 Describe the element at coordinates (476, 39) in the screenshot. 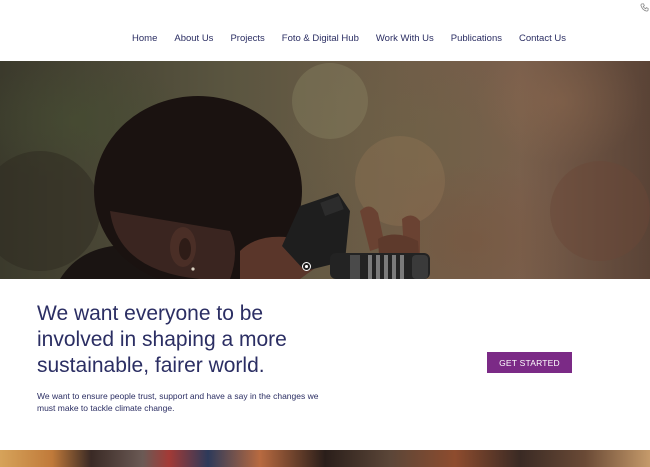

I see `nav-item-publications: Publications` at that location.